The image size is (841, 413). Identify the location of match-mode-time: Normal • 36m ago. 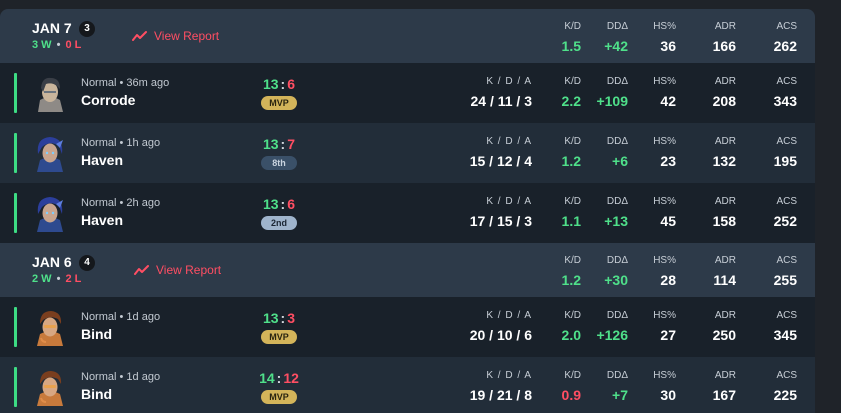
(125, 83).